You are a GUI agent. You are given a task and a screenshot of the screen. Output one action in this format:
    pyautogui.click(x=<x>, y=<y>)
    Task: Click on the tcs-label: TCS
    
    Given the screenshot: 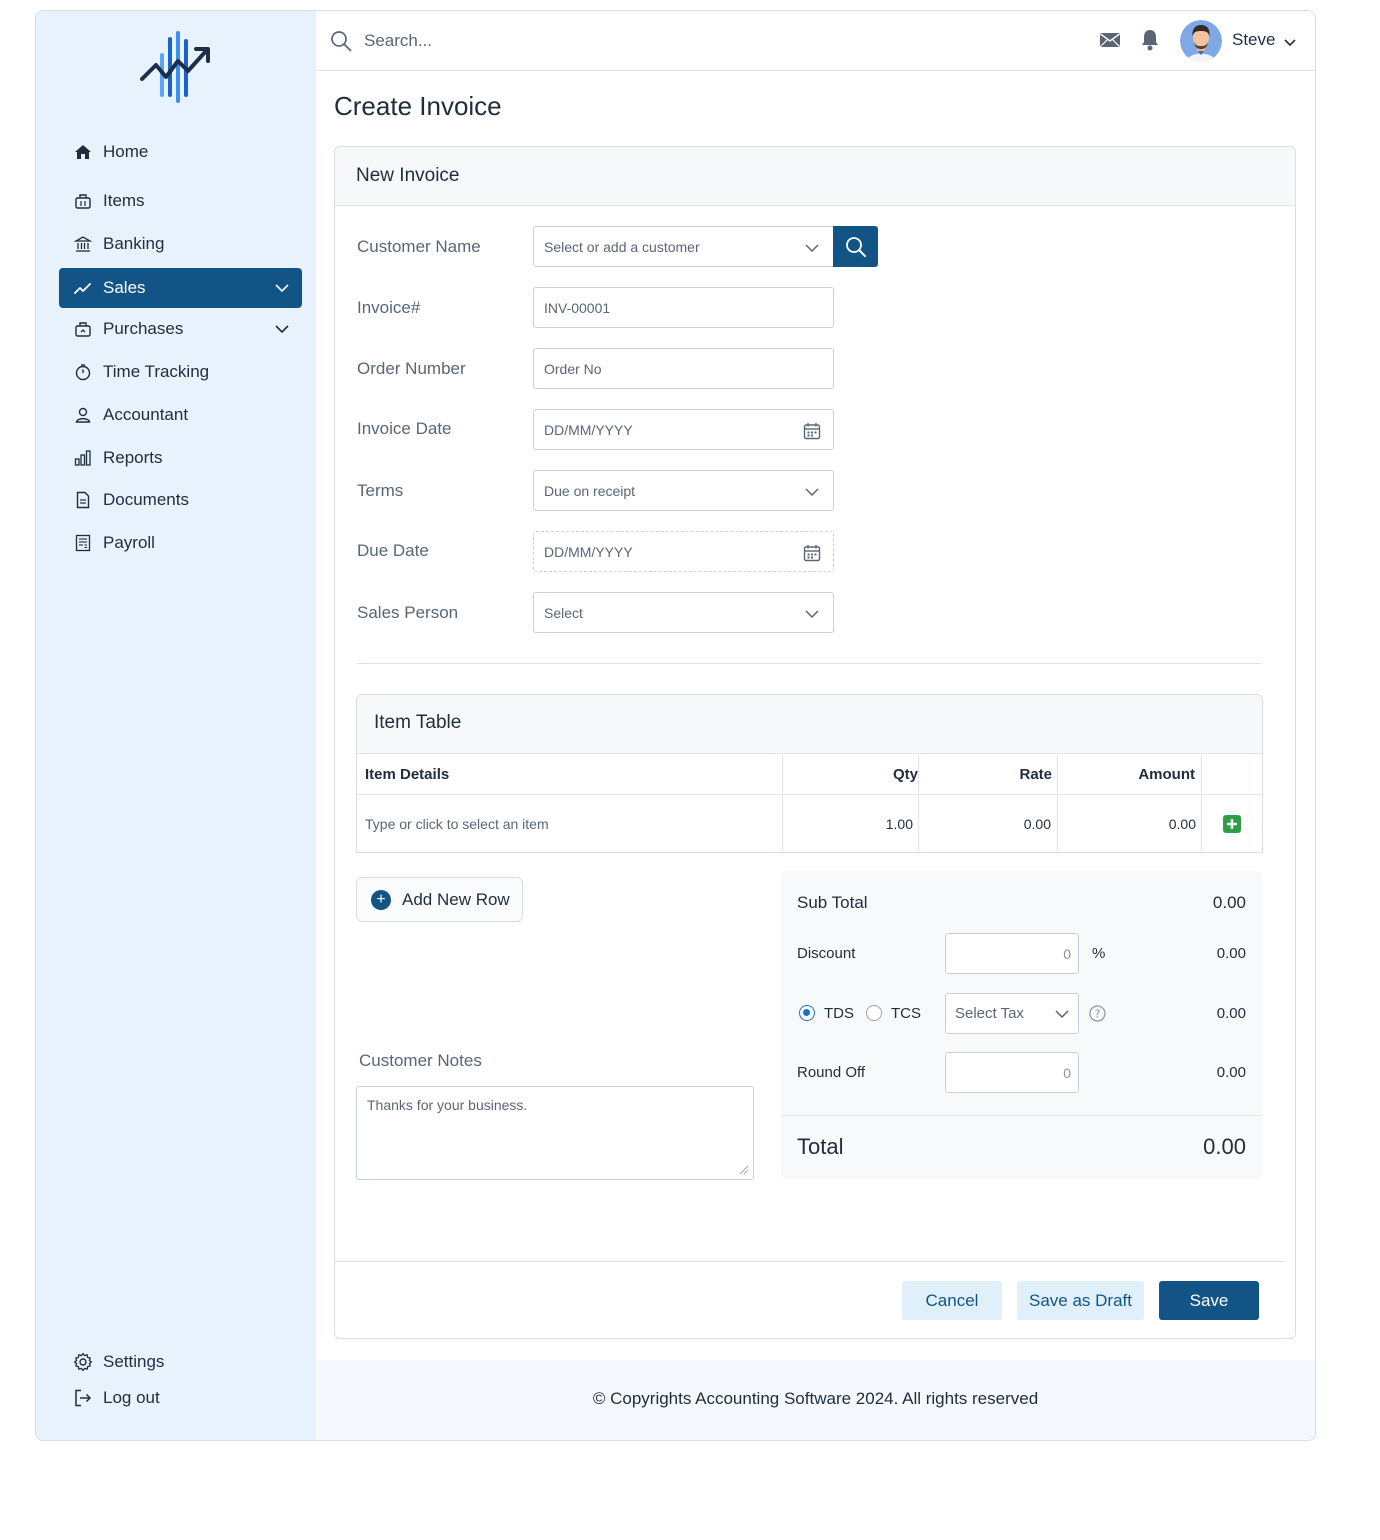 What is the action you would take?
    pyautogui.click(x=906, y=1013)
    